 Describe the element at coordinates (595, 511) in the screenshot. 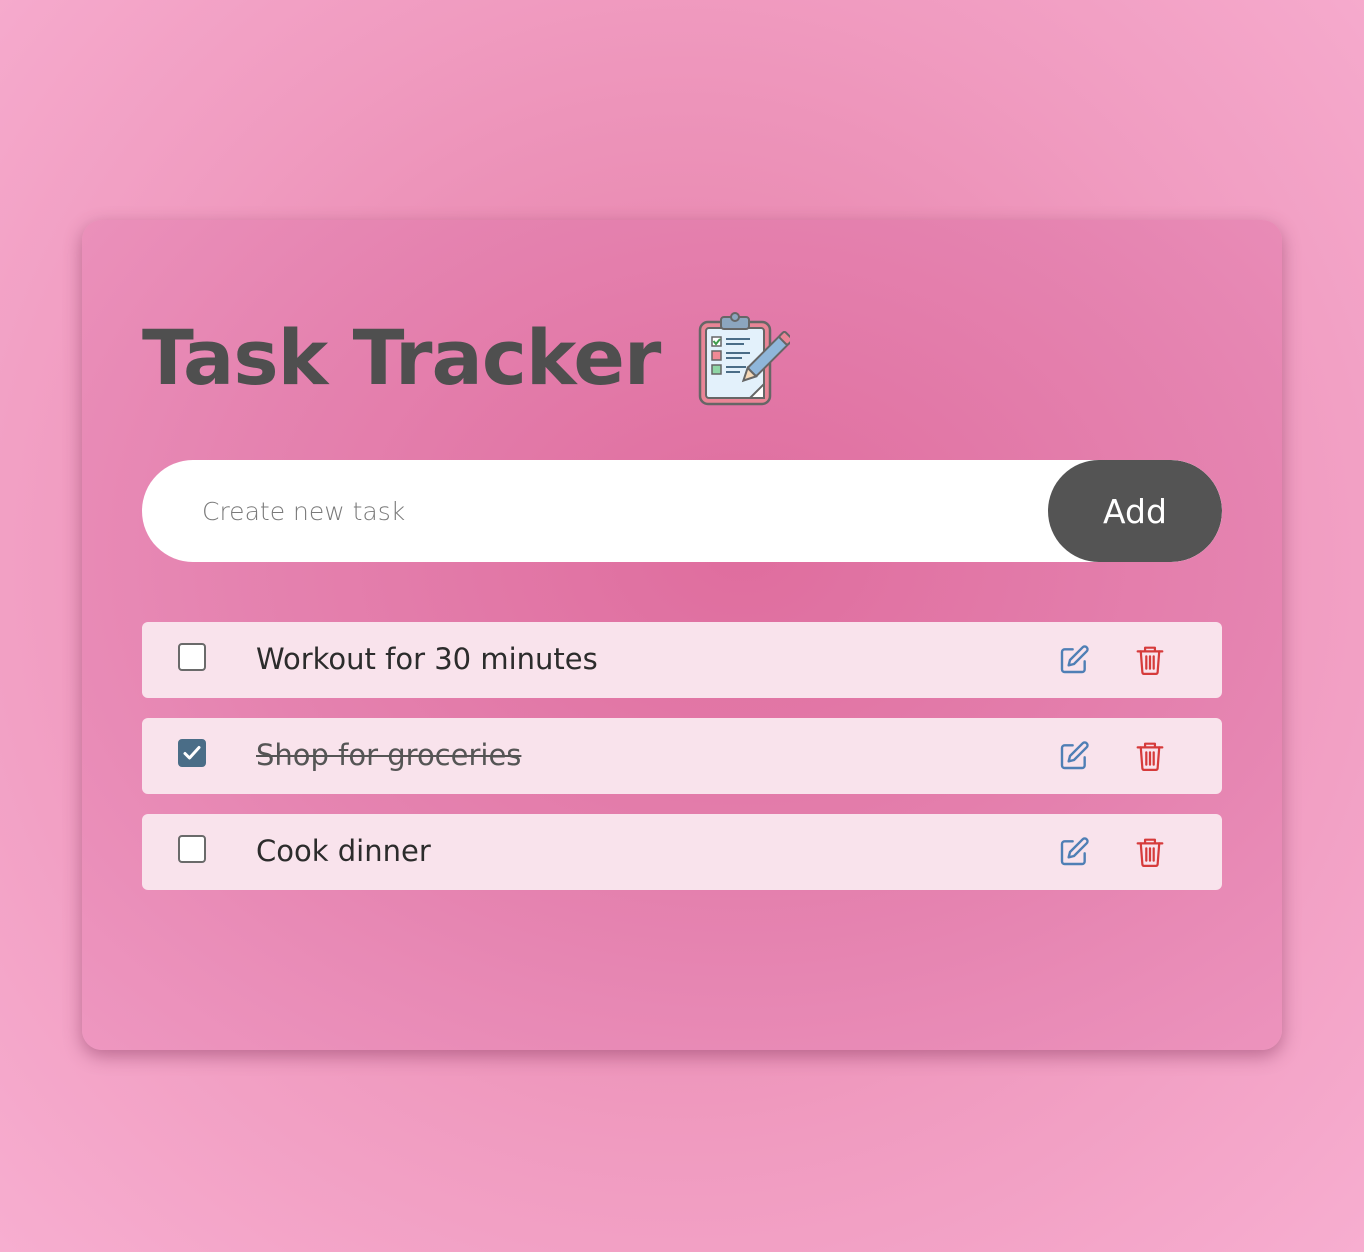

I see `new-task-input` at that location.